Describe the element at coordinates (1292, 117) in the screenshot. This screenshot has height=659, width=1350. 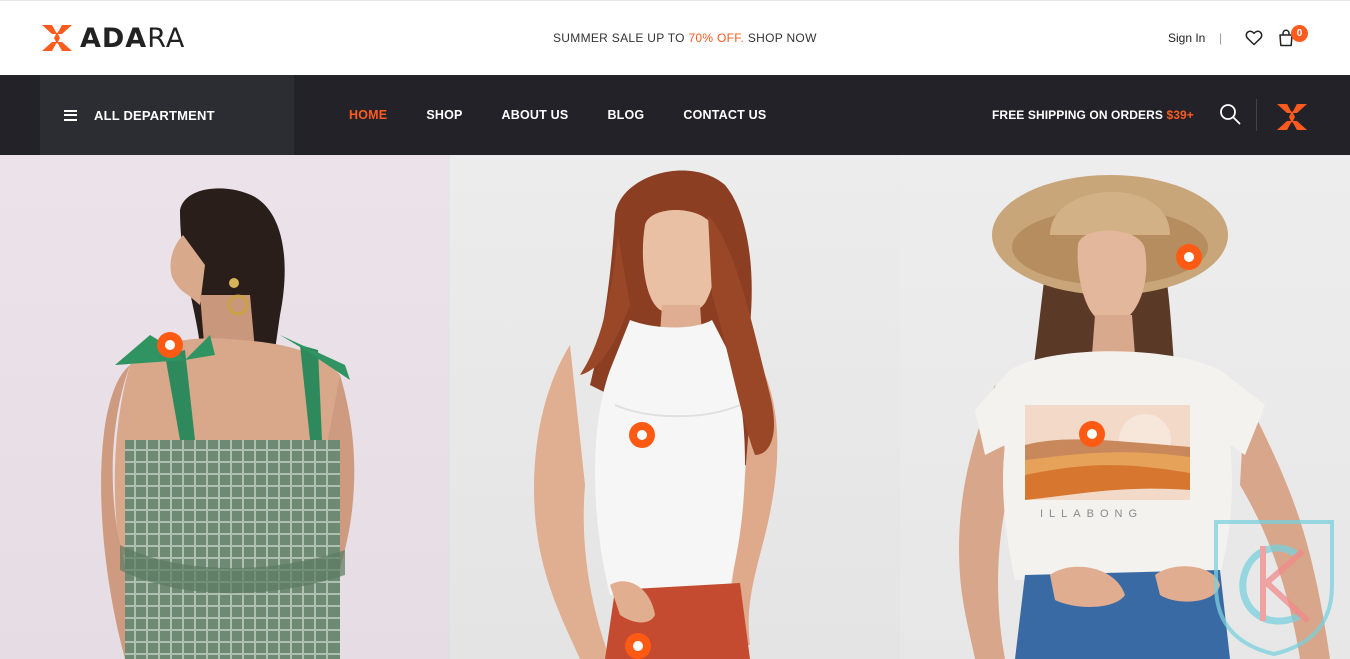
I see `brand-mark-icon` at that location.